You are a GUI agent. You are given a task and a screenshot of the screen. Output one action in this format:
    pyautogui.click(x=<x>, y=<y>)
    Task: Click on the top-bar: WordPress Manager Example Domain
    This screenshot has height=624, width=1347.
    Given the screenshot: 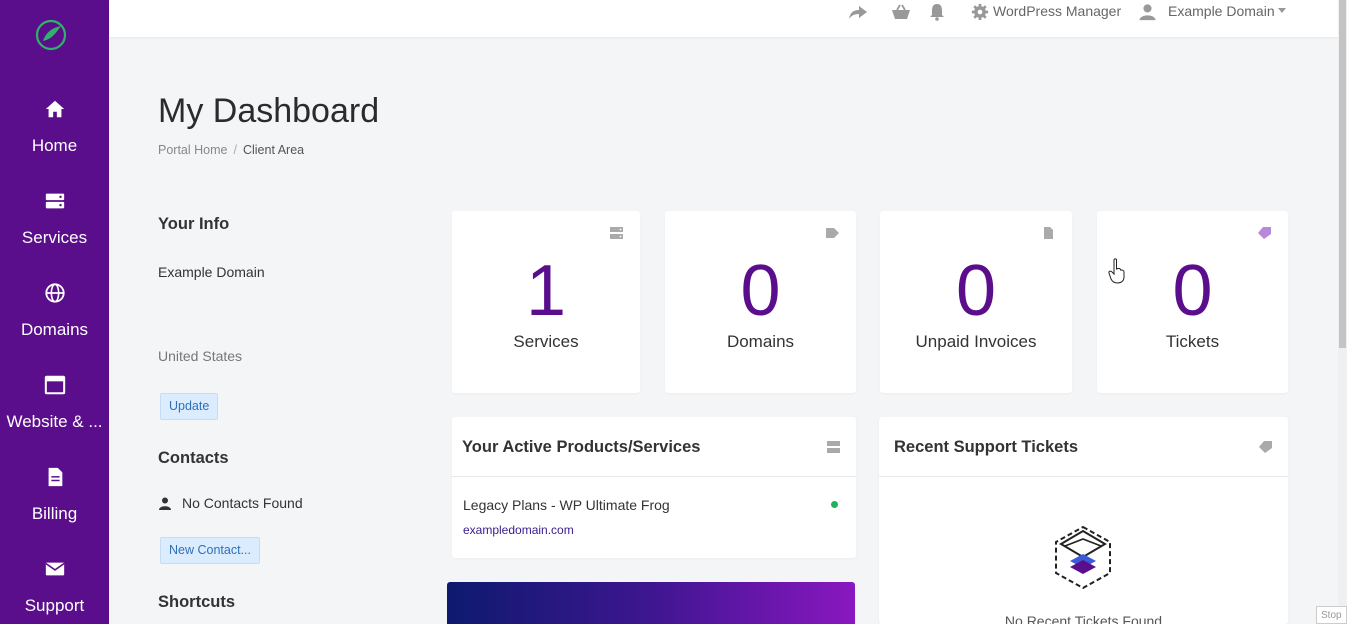 What is the action you would take?
    pyautogui.click(x=723, y=18)
    